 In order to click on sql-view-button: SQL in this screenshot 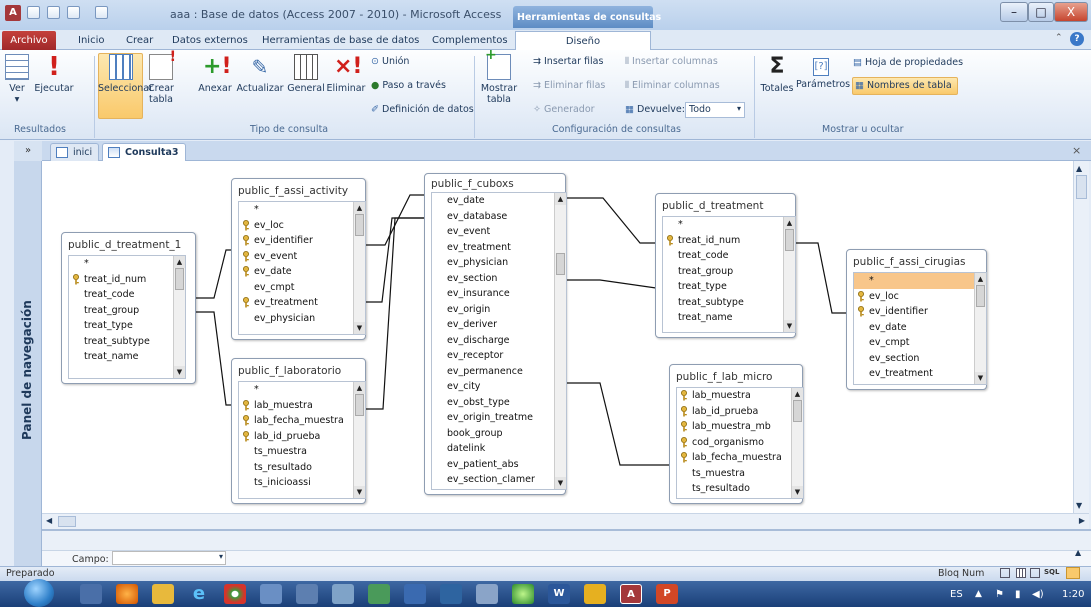, I will do `click(1051, 572)`.